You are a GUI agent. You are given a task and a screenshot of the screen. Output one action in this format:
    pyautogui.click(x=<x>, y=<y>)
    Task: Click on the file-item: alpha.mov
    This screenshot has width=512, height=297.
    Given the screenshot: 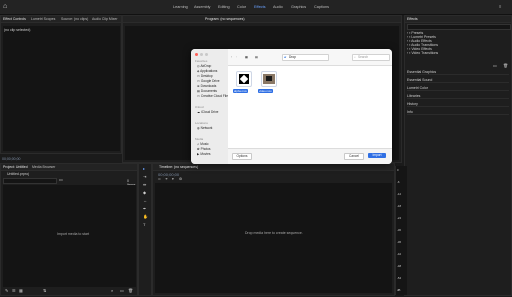 What is the action you would take?
    pyautogui.click(x=244, y=83)
    